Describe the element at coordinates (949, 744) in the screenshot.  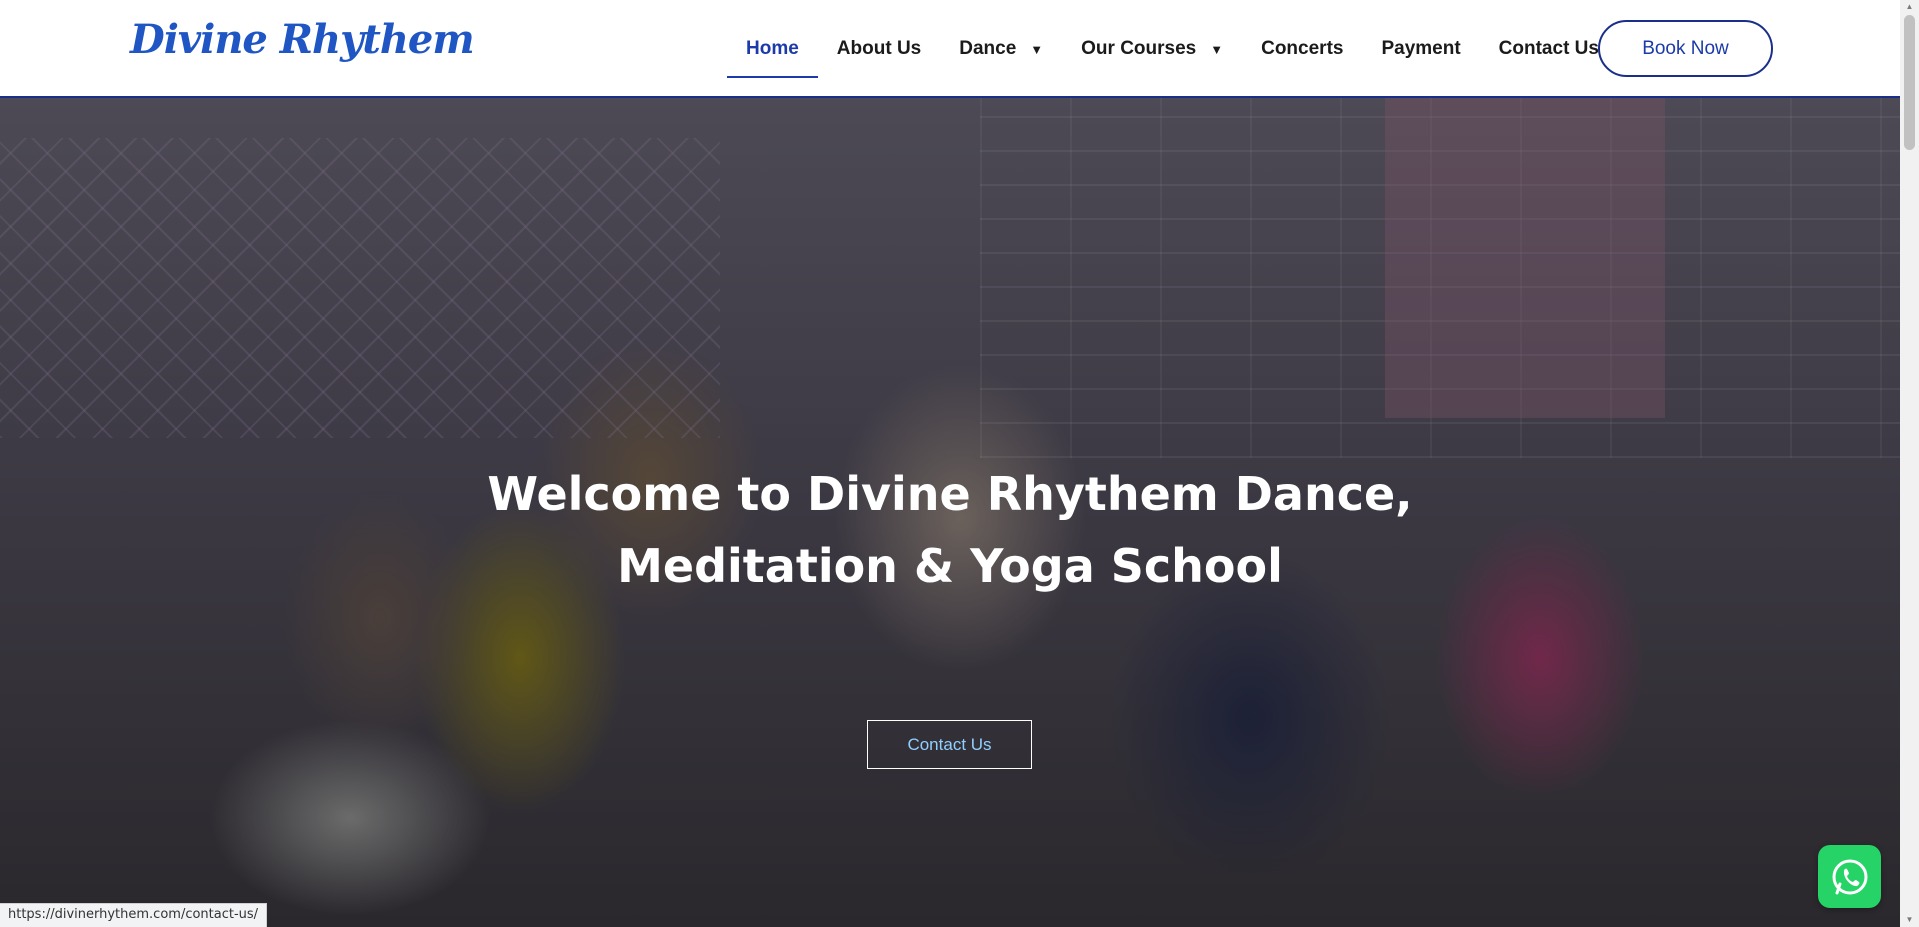
I see `hero-contact-us-button: Contact Us` at that location.